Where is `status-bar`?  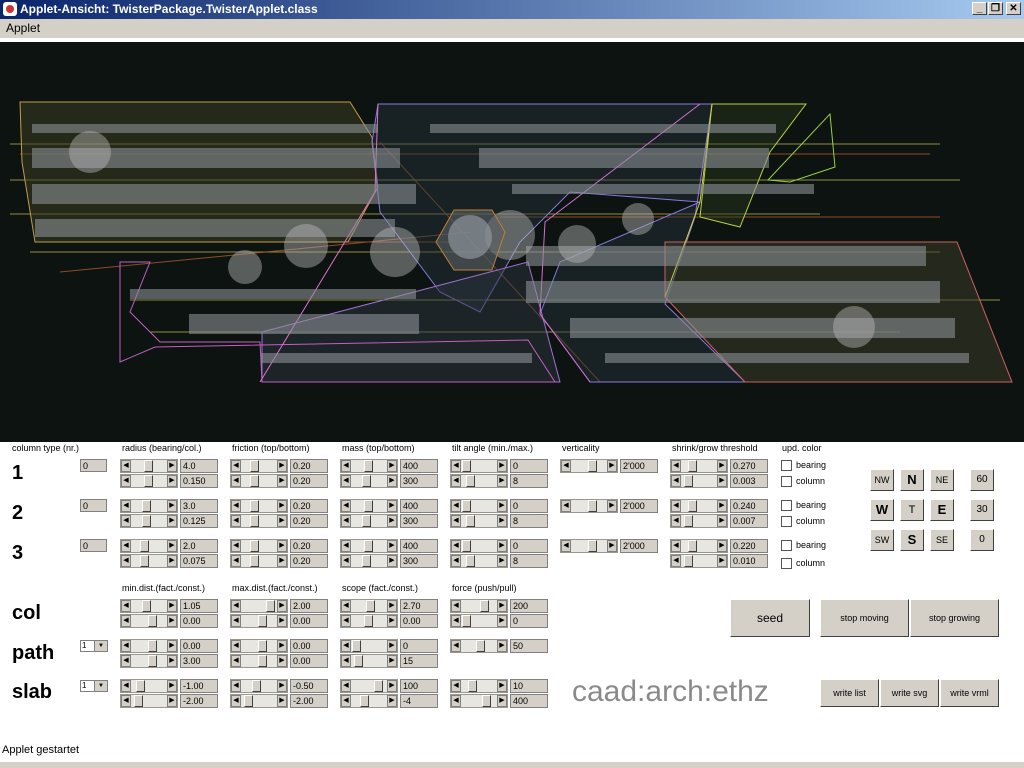
status-bar is located at coordinates (512, 765).